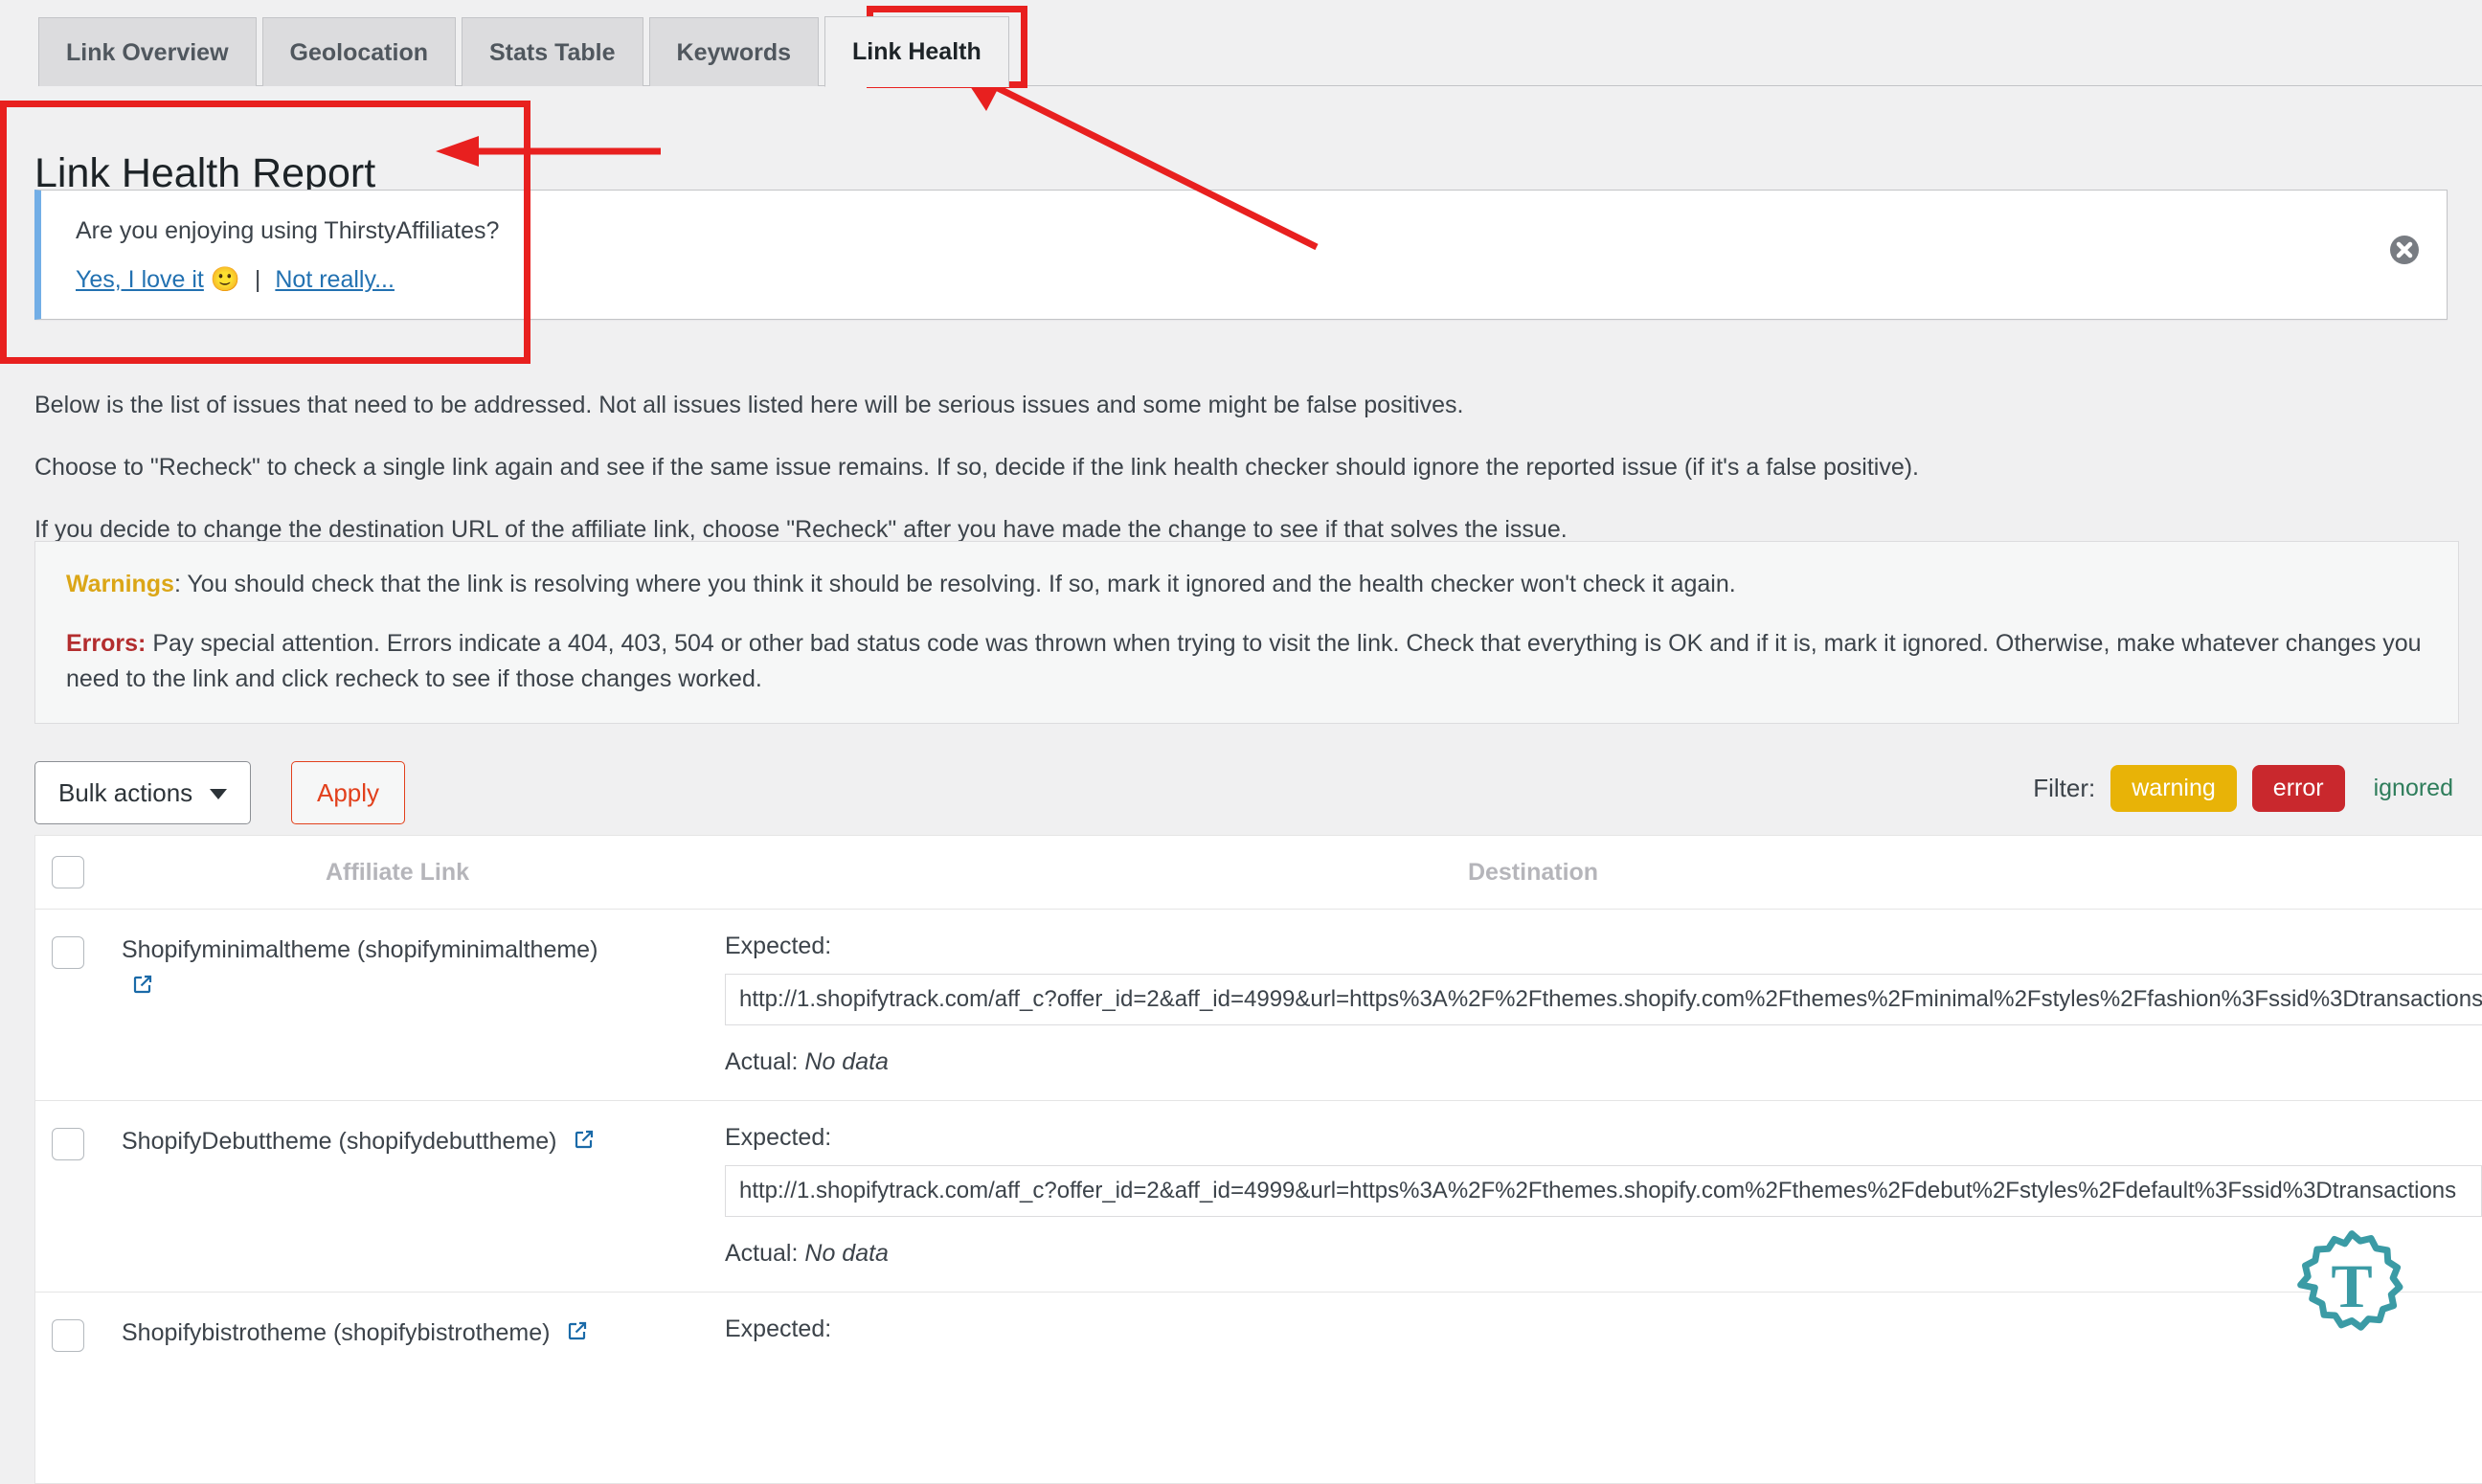  What do you see at coordinates (147, 51) in the screenshot?
I see `tab-link-overview: Link Overview` at bounding box center [147, 51].